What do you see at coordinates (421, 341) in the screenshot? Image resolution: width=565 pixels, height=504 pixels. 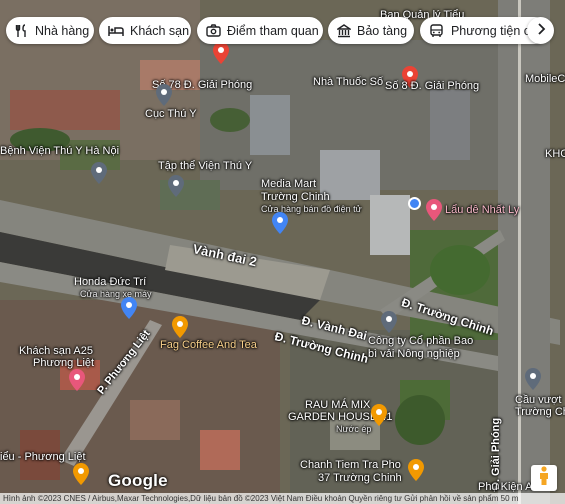 I see `place-label: Công ty Cổ phần Bao` at bounding box center [421, 341].